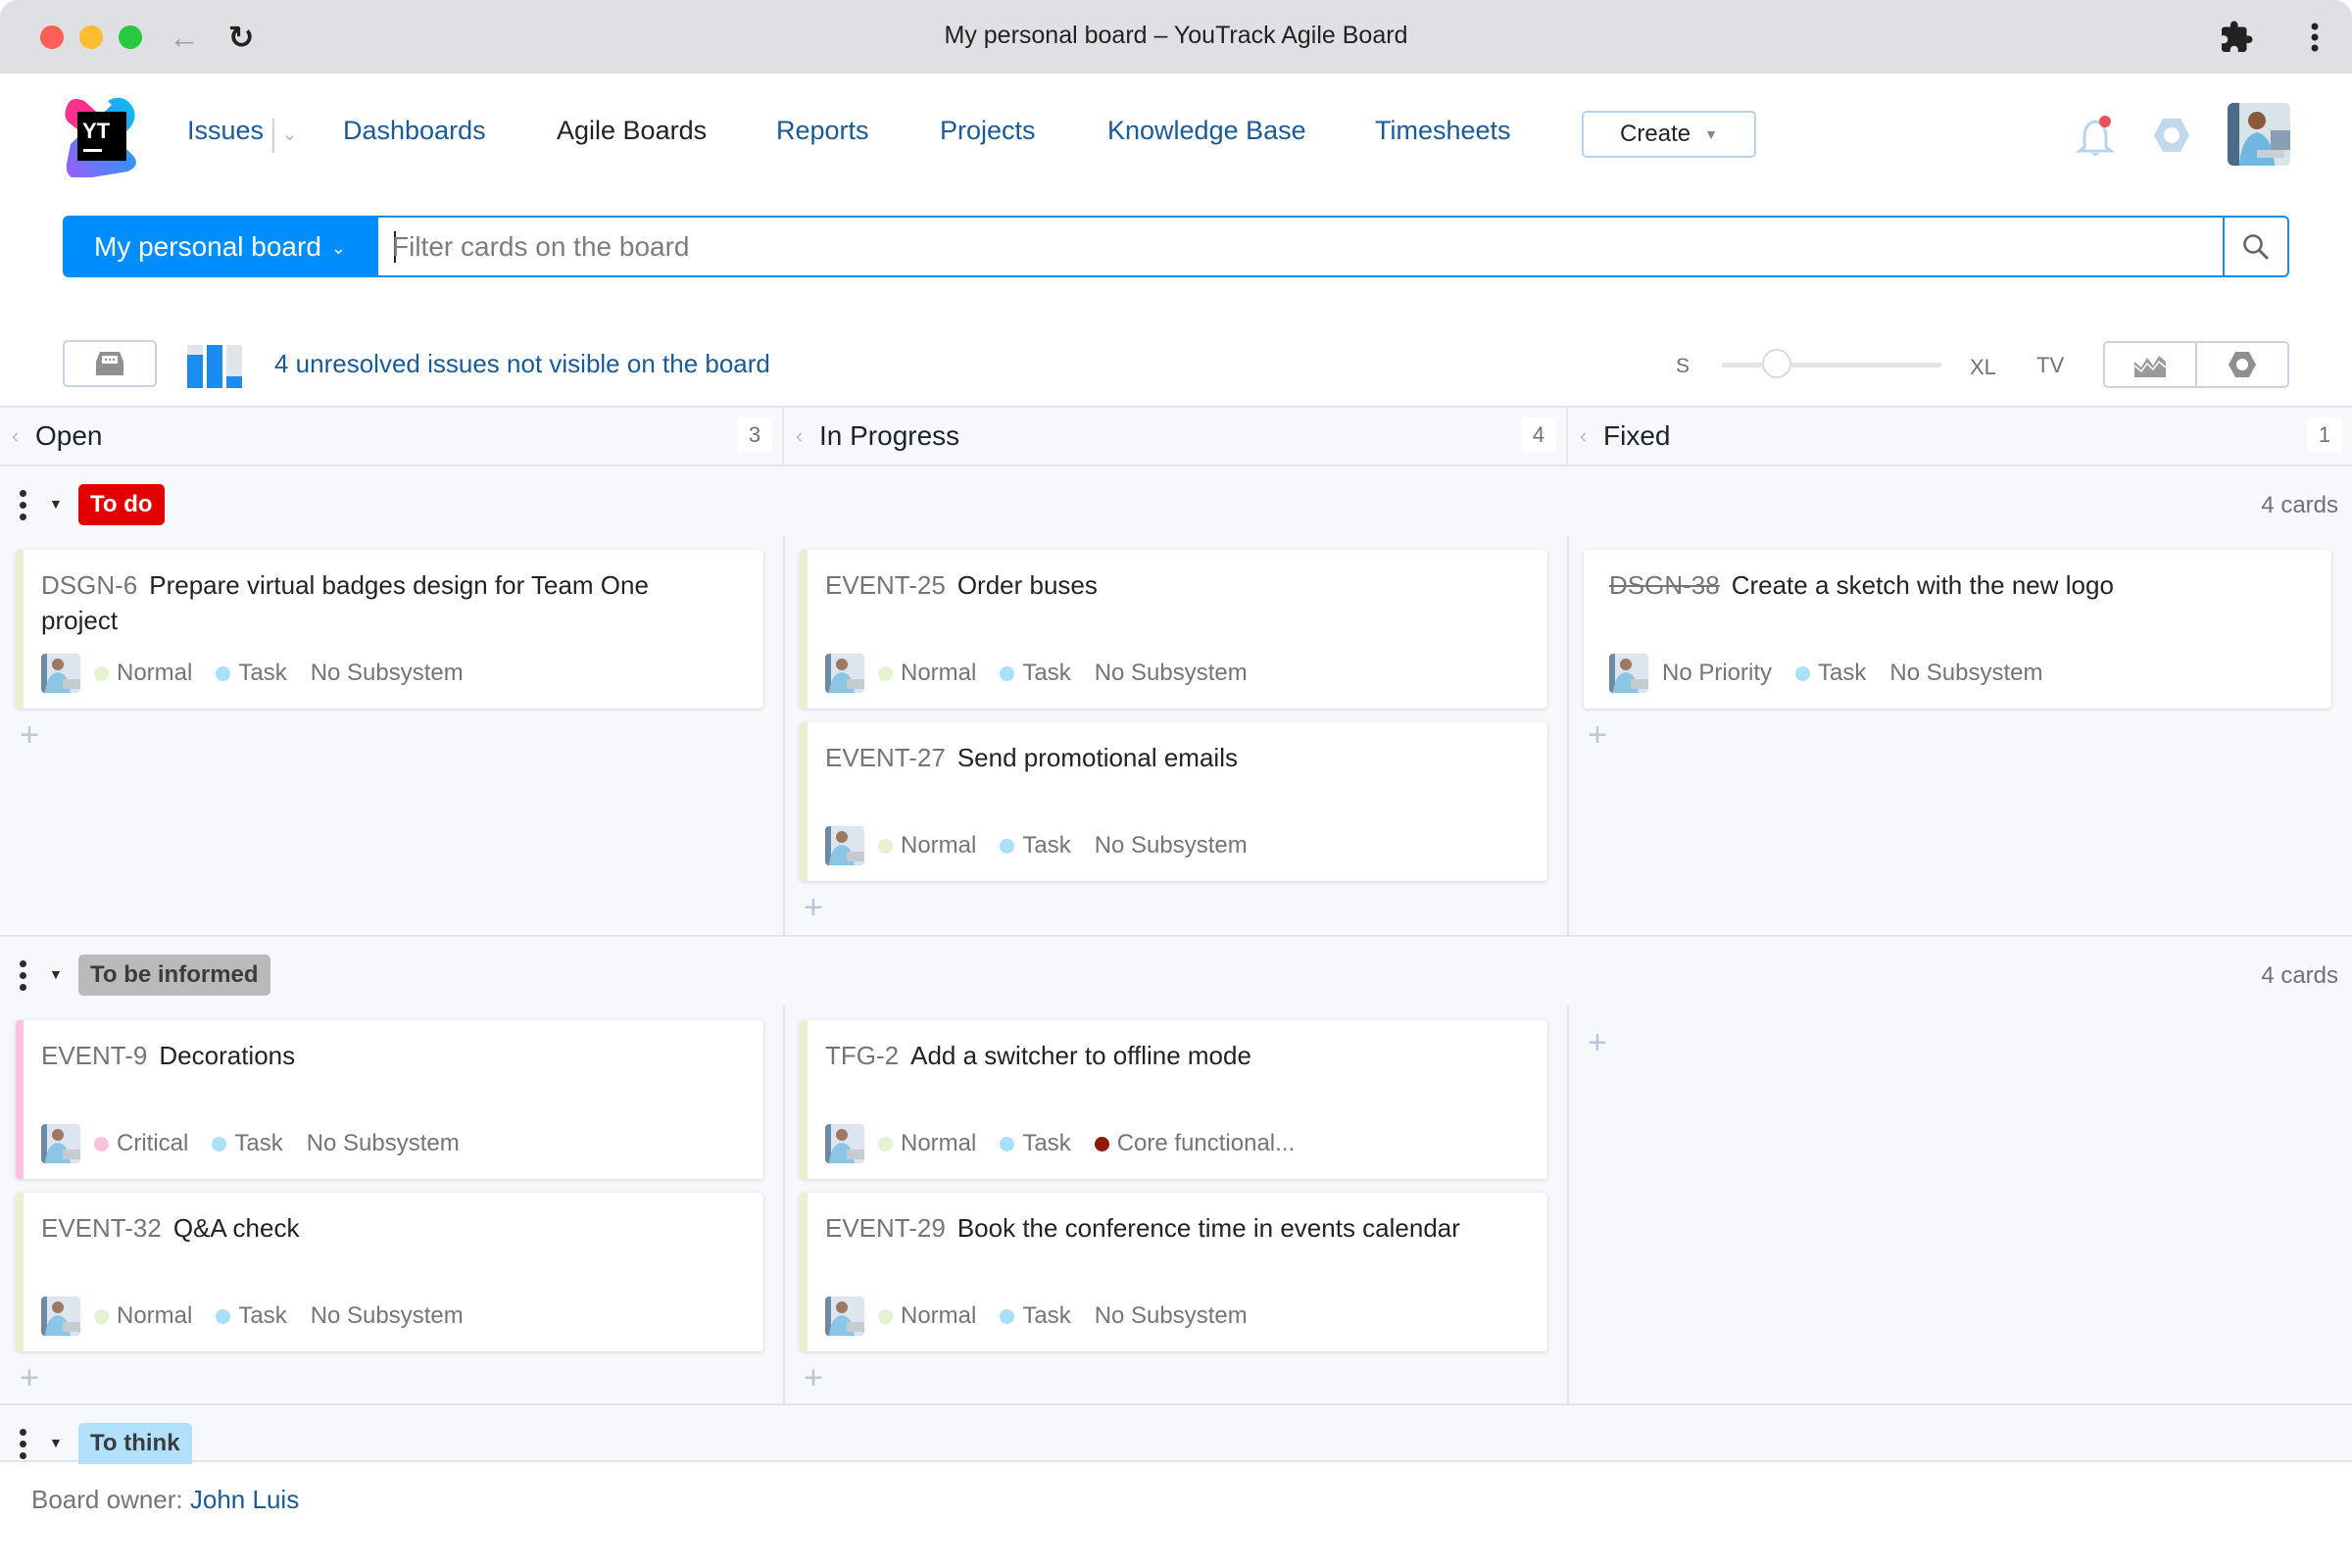  What do you see at coordinates (1097, 757) in the screenshot?
I see `issue-summary: Send promotional emails` at bounding box center [1097, 757].